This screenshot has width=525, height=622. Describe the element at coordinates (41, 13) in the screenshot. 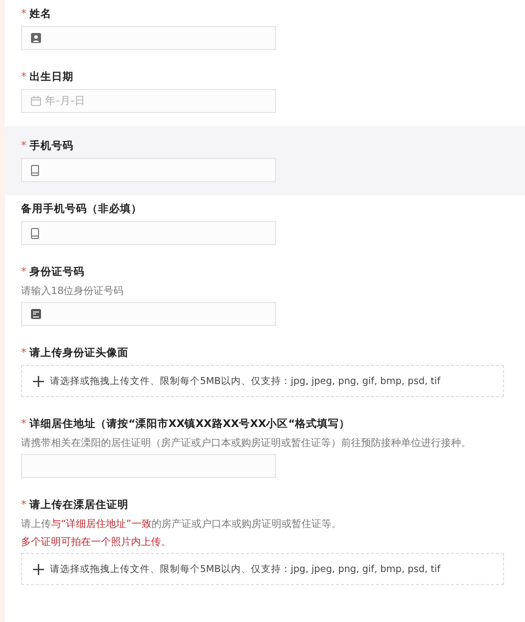

I see `field-label: 姓名` at that location.